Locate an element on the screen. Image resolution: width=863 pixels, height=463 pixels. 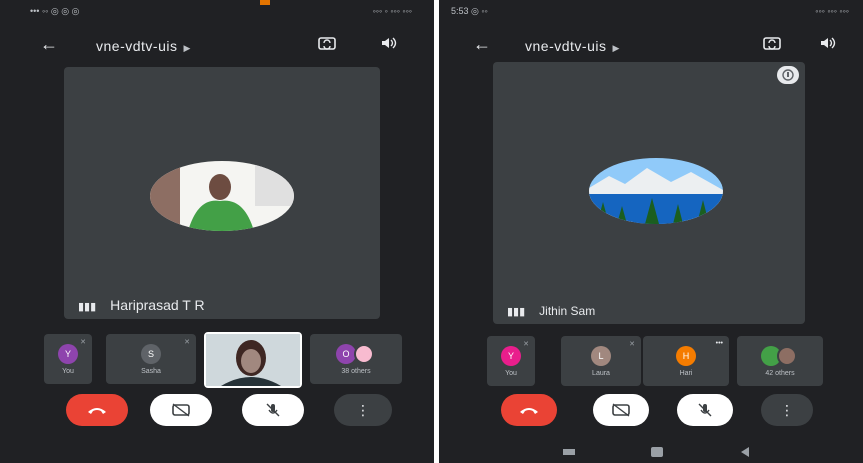
participant-name: Laura is located at coordinates (601, 373).